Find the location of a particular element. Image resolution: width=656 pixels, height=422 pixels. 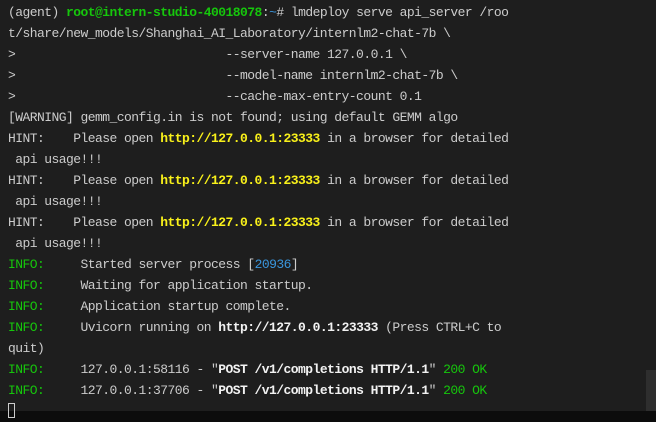

terminal-line: > --cache-max-entry-count 0.1 is located at coordinates (332, 96).